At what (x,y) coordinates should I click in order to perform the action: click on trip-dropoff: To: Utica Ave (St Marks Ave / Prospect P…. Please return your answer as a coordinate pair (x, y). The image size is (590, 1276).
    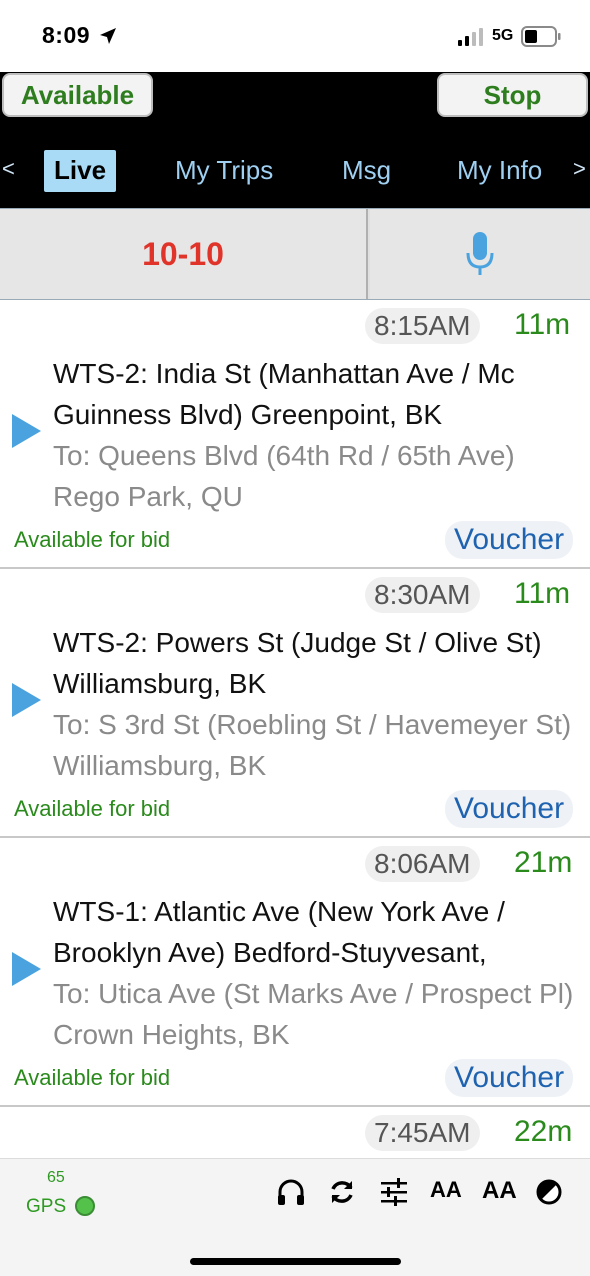
    Looking at the image, I should click on (313, 1014).